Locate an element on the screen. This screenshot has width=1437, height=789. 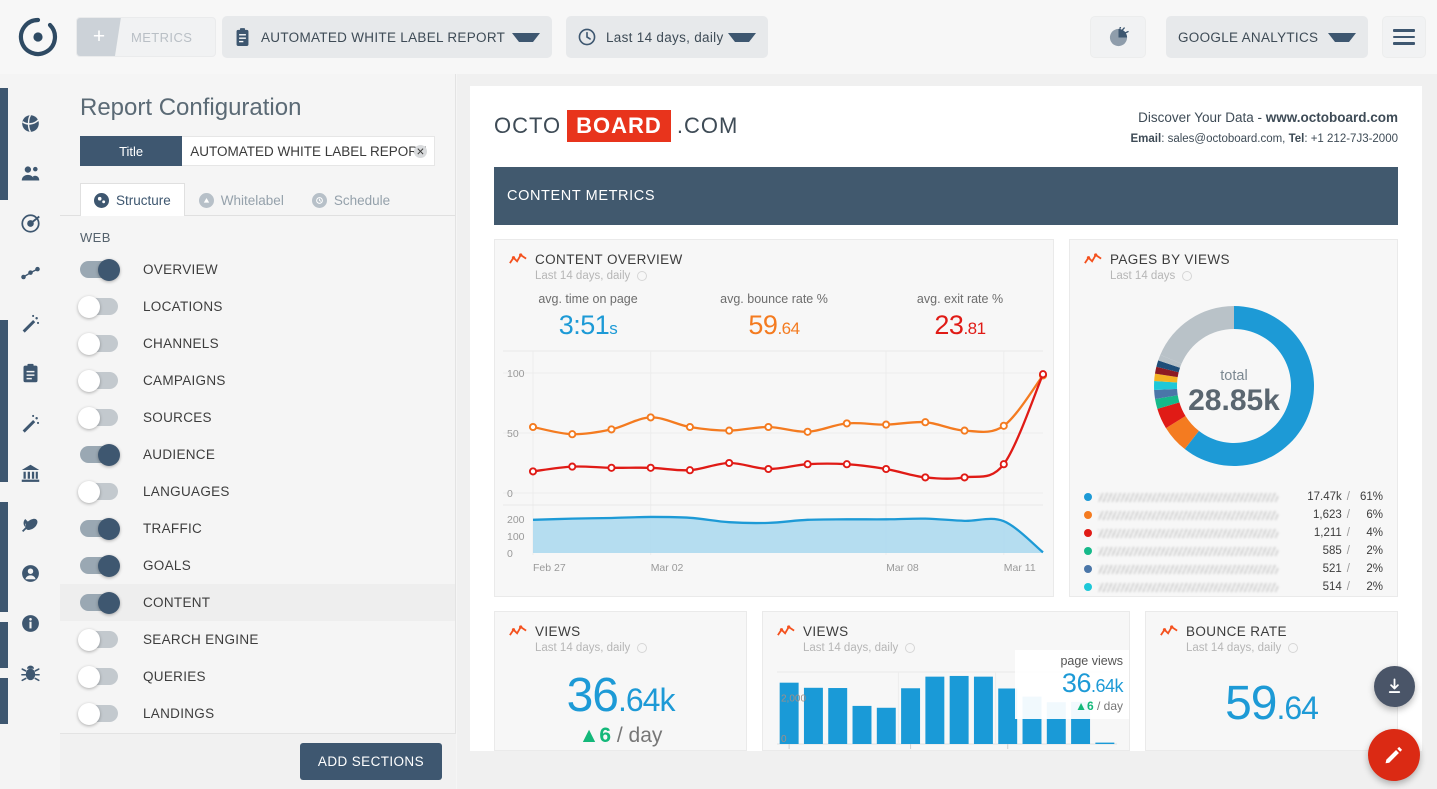
toggle-row-overview: OVERVIEW is located at coordinates (257, 269).